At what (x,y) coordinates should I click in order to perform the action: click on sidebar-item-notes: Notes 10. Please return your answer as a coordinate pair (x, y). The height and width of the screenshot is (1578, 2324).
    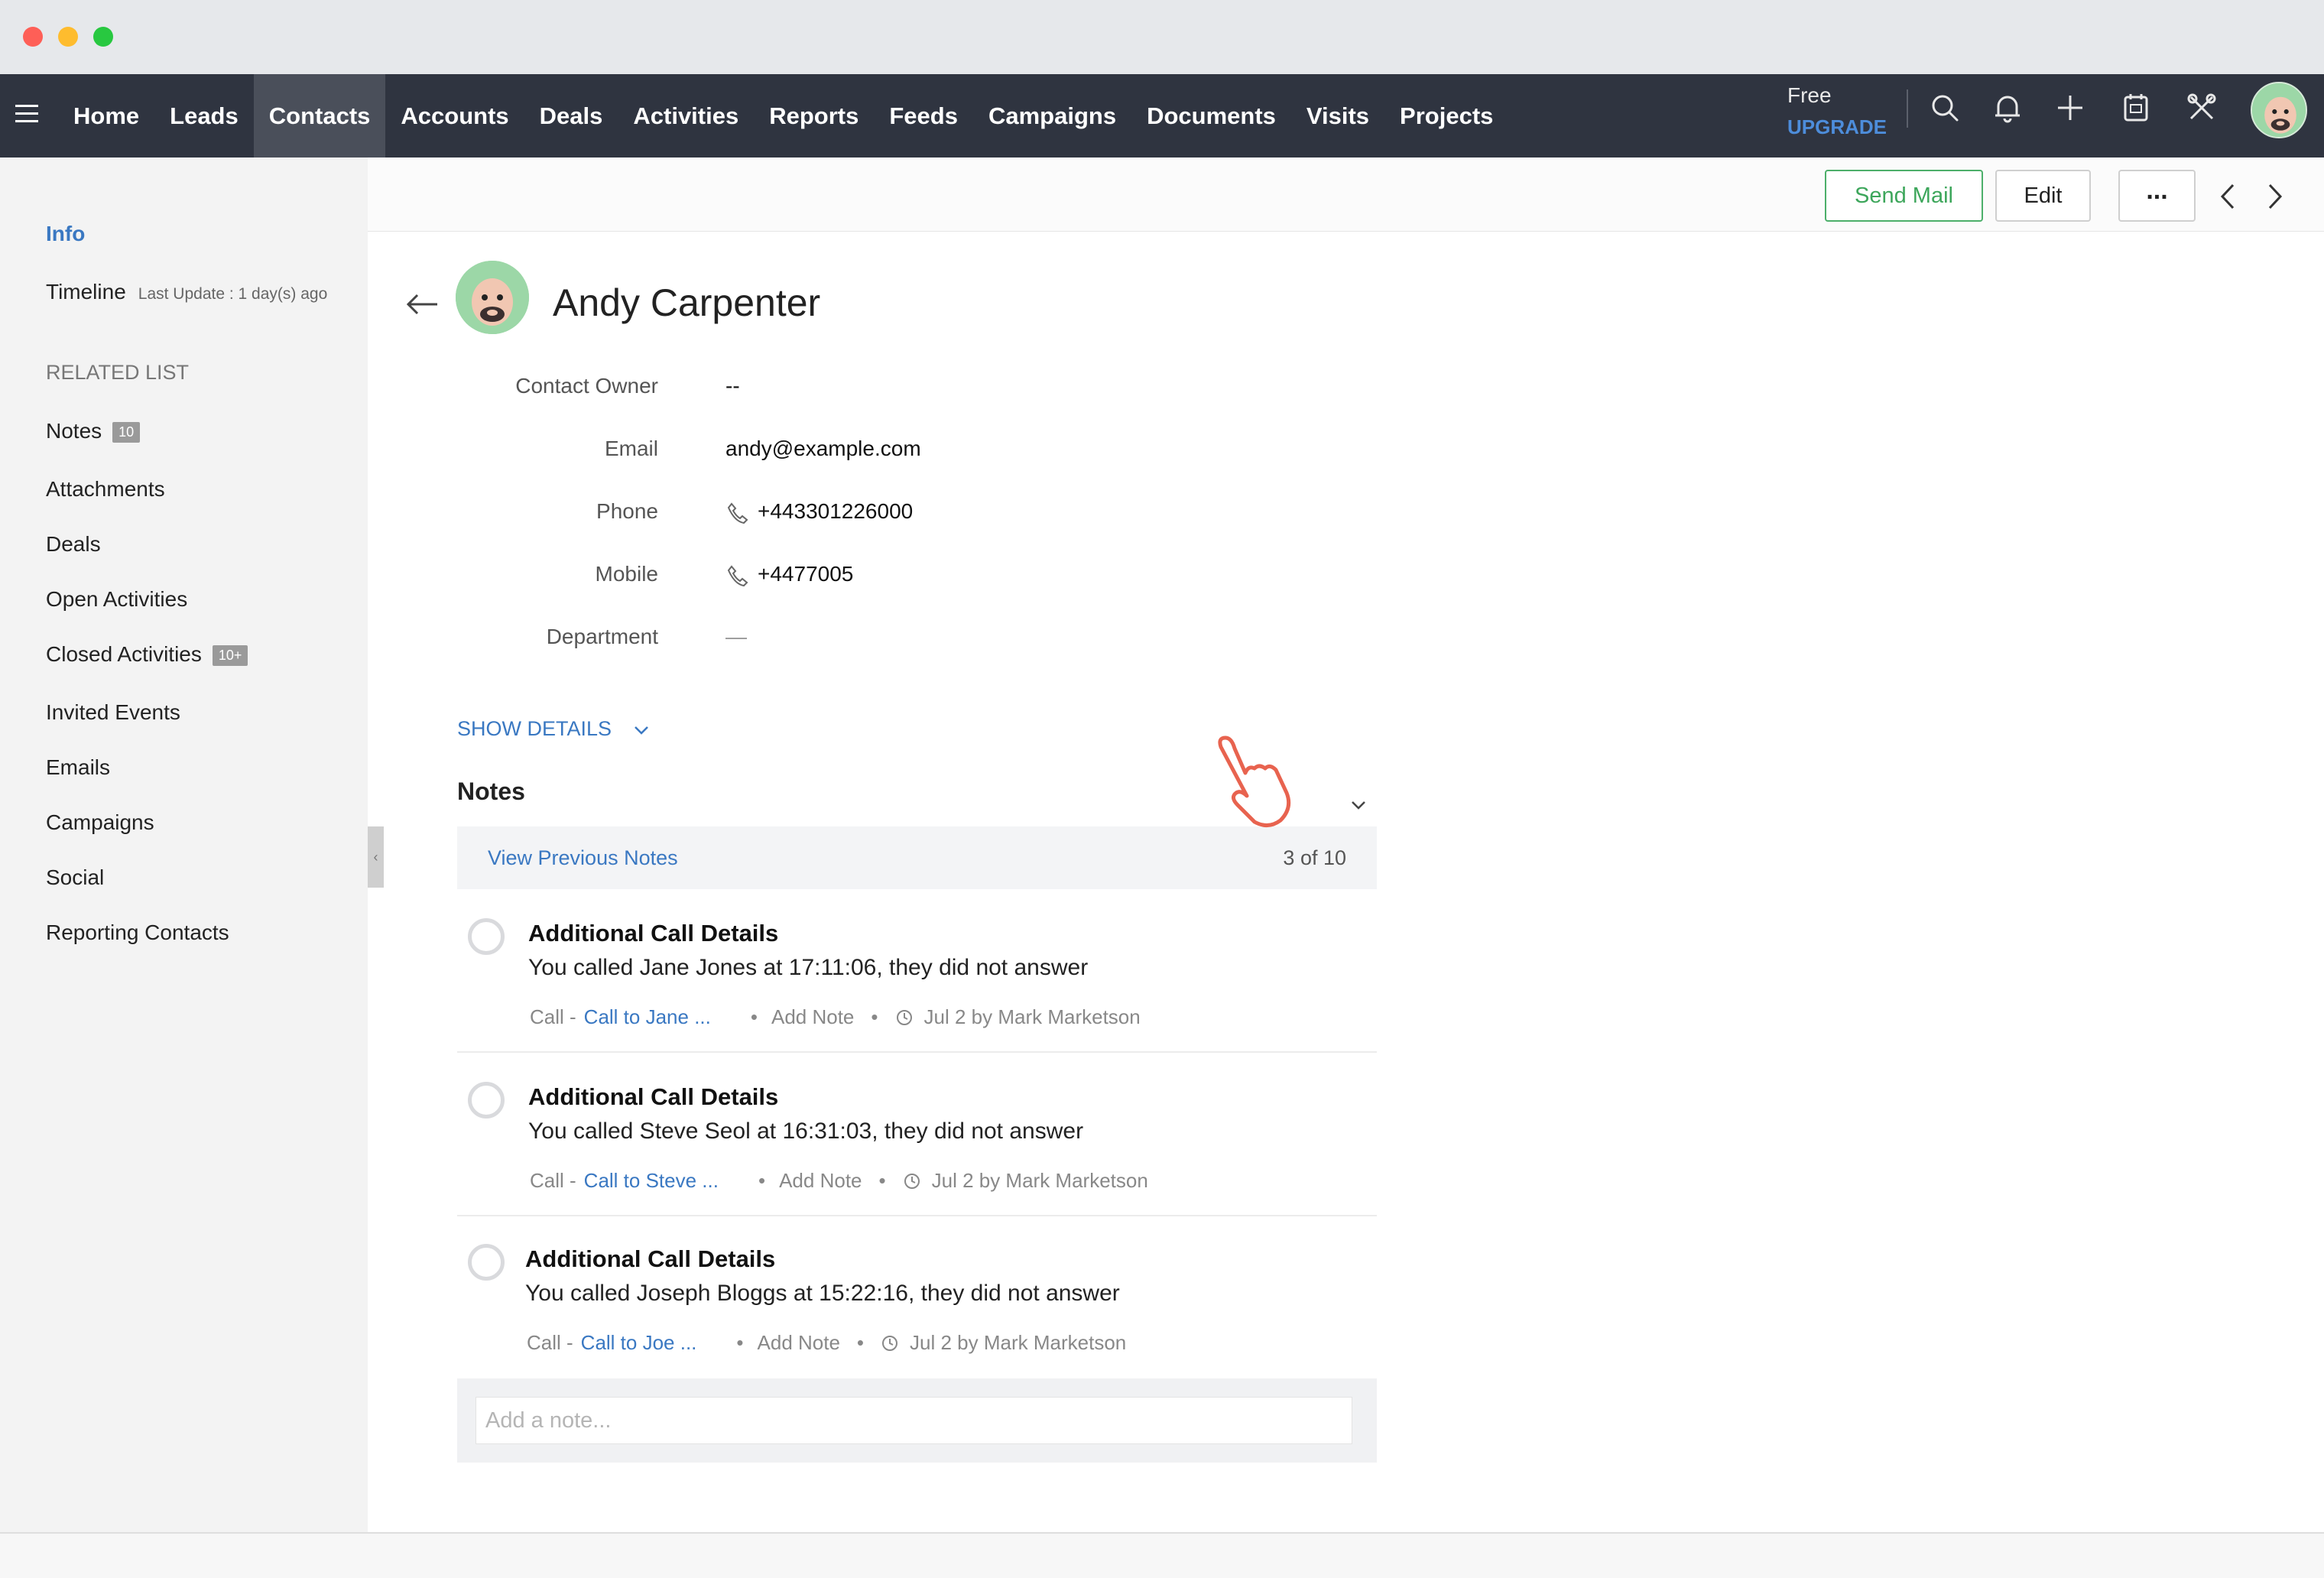
    Looking at the image, I should click on (93, 431).